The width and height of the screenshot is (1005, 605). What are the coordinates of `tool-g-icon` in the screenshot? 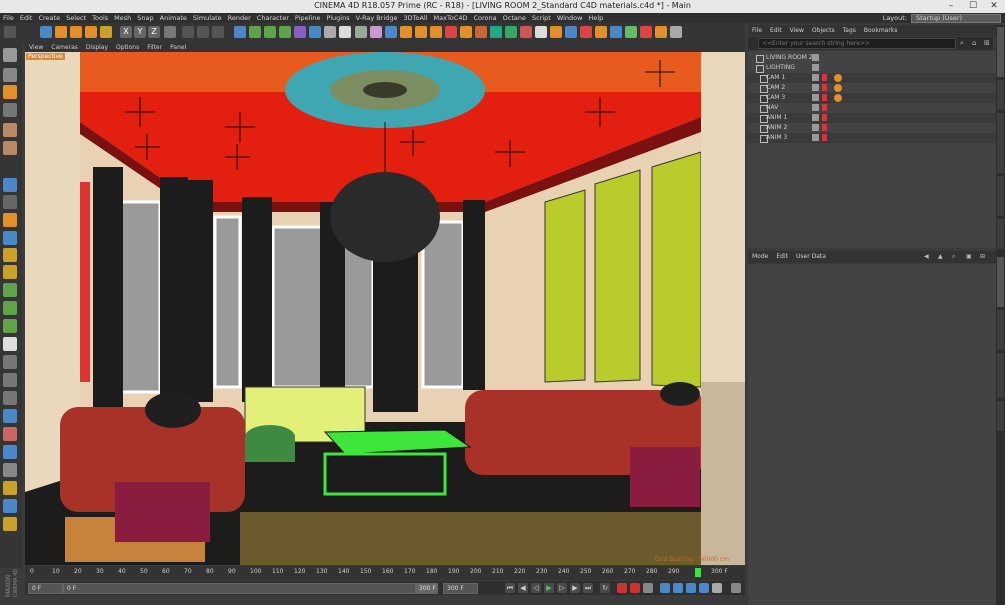 It's located at (451, 32).